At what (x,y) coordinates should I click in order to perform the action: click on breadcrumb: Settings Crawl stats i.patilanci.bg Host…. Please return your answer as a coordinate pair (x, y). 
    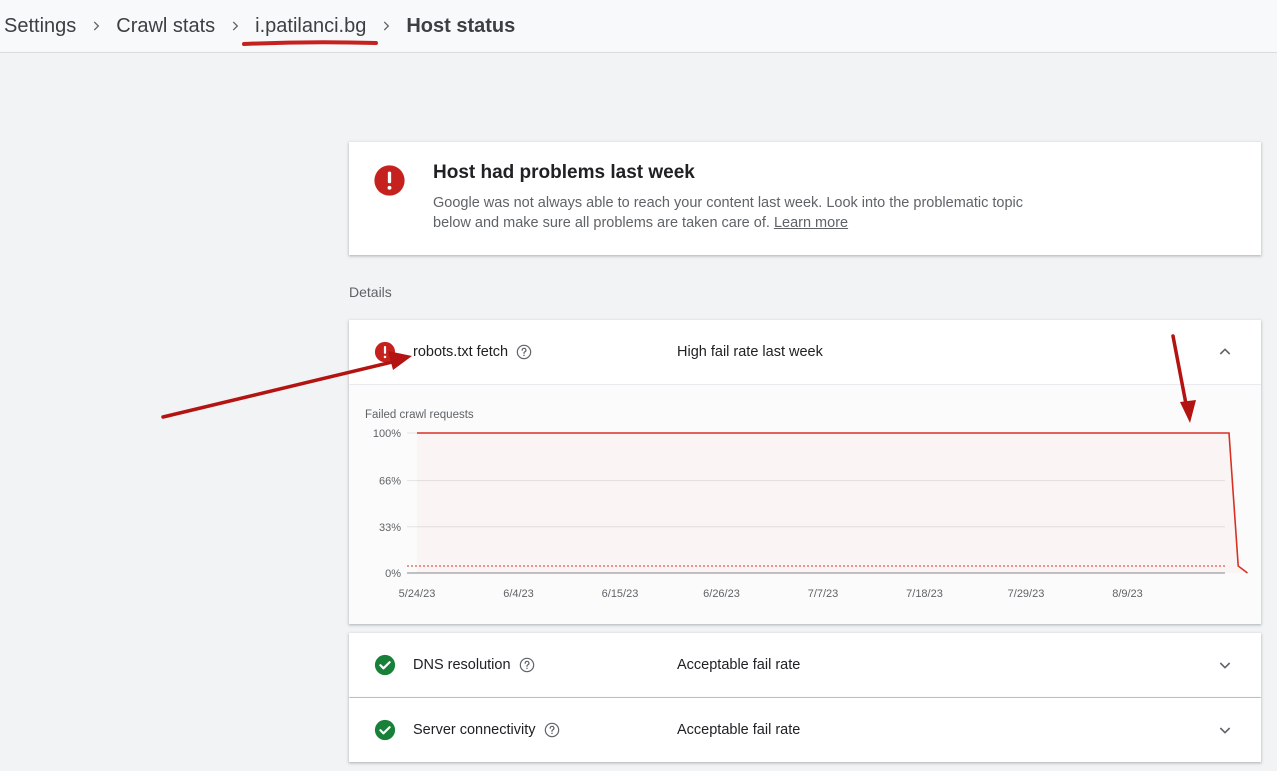
    Looking at the image, I should click on (638, 26).